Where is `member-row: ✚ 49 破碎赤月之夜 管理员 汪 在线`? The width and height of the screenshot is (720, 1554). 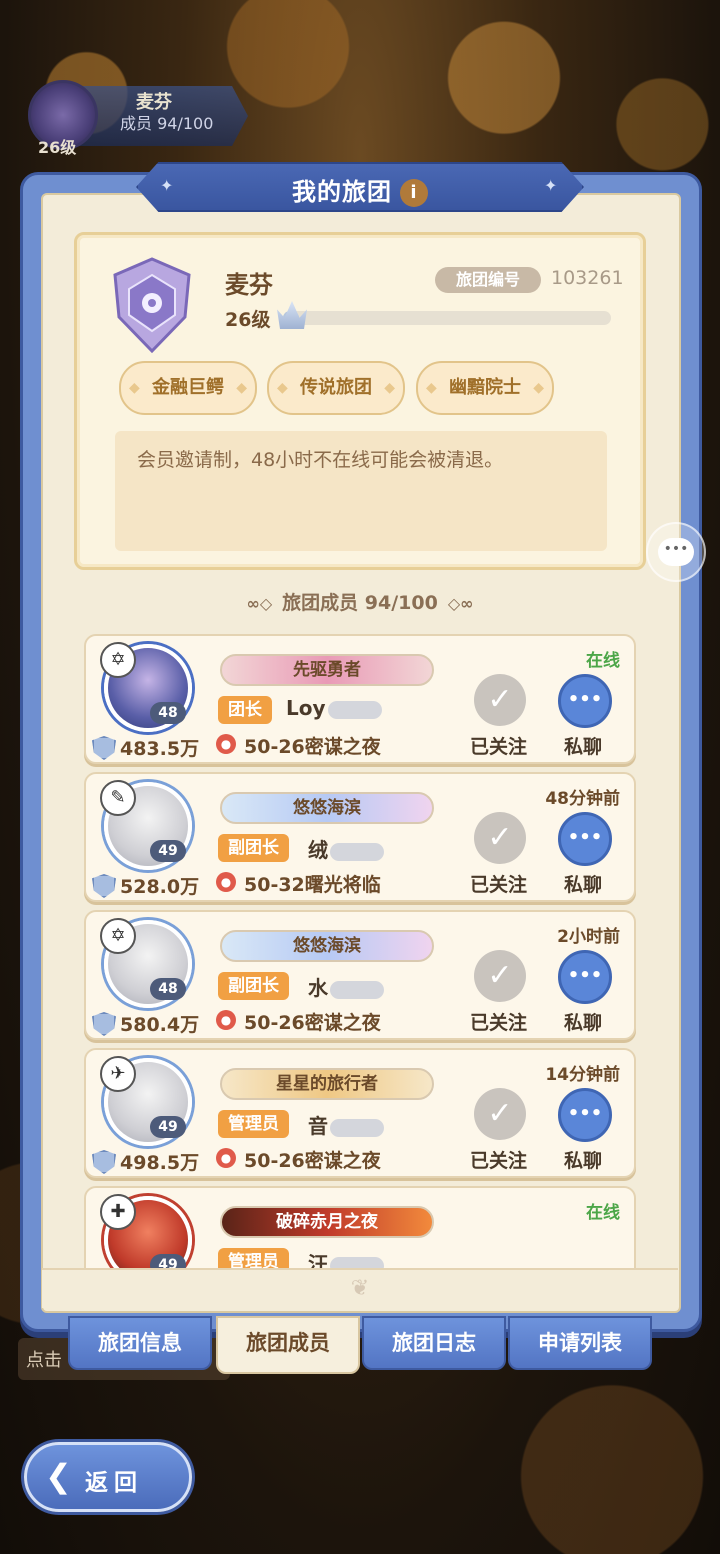
member-row: ✚ 49 破碎赤月之夜 管理员 汪 在线 is located at coordinates (360, 1227).